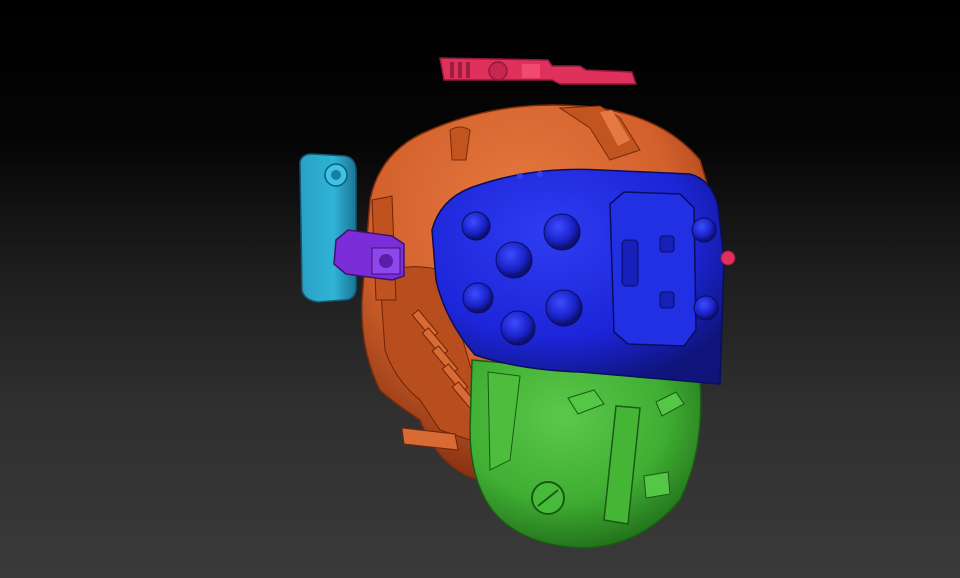 Image resolution: width=960 pixels, height=578 pixels. Describe the element at coordinates (328, 228) in the screenshot. I see `cyan-side-module` at that location.